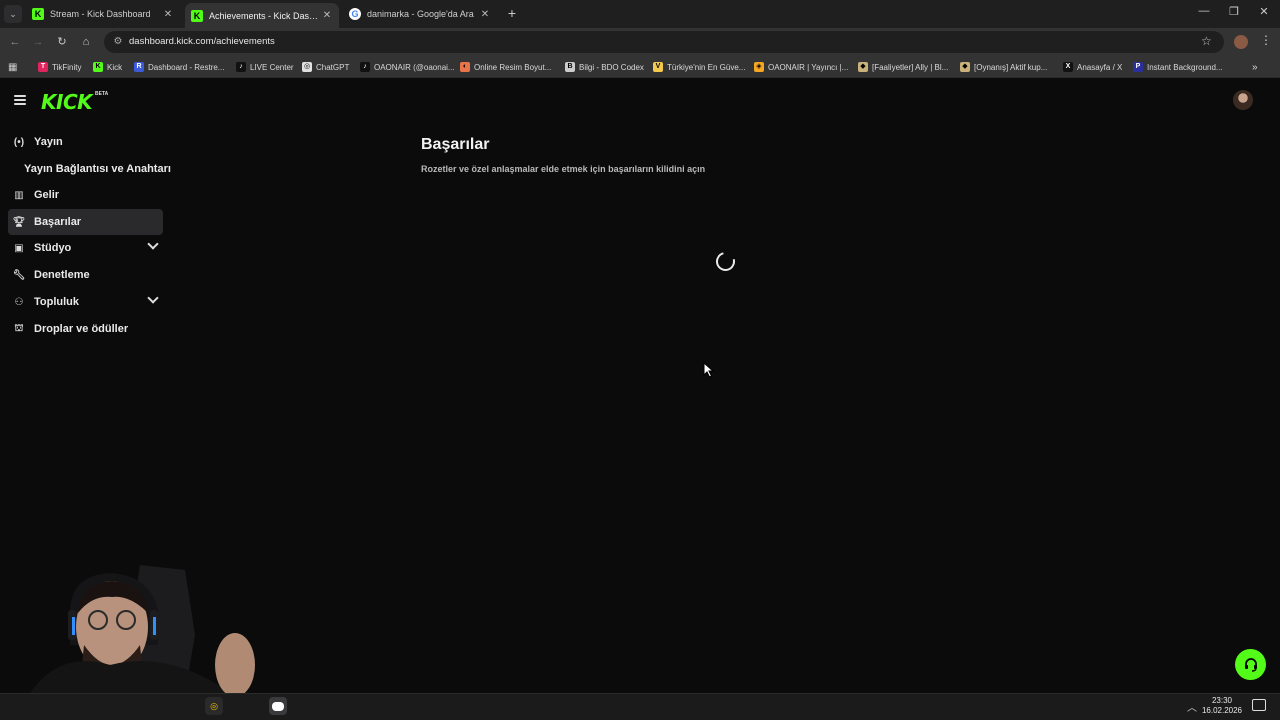 The image size is (1280, 720). Describe the element at coordinates (1206, 41) in the screenshot. I see `bookmark-star-icon: ☆` at that location.